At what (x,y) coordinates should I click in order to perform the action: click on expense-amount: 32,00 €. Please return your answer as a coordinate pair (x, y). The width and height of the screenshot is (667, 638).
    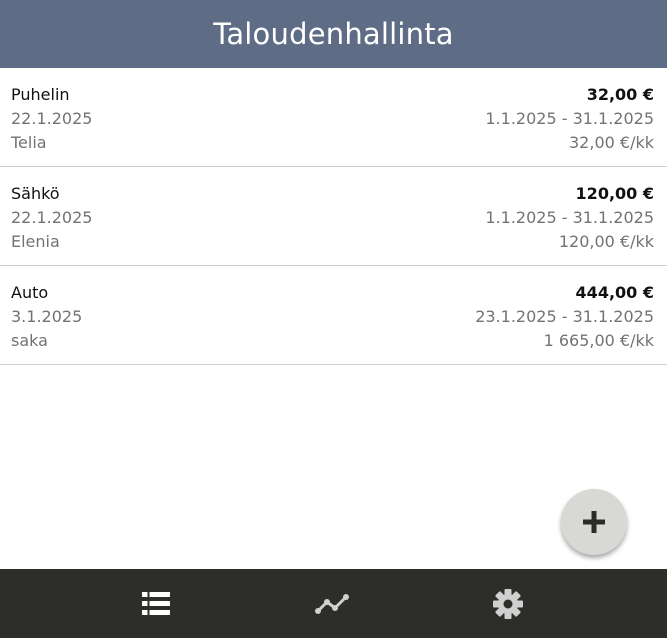
    Looking at the image, I should click on (620, 94).